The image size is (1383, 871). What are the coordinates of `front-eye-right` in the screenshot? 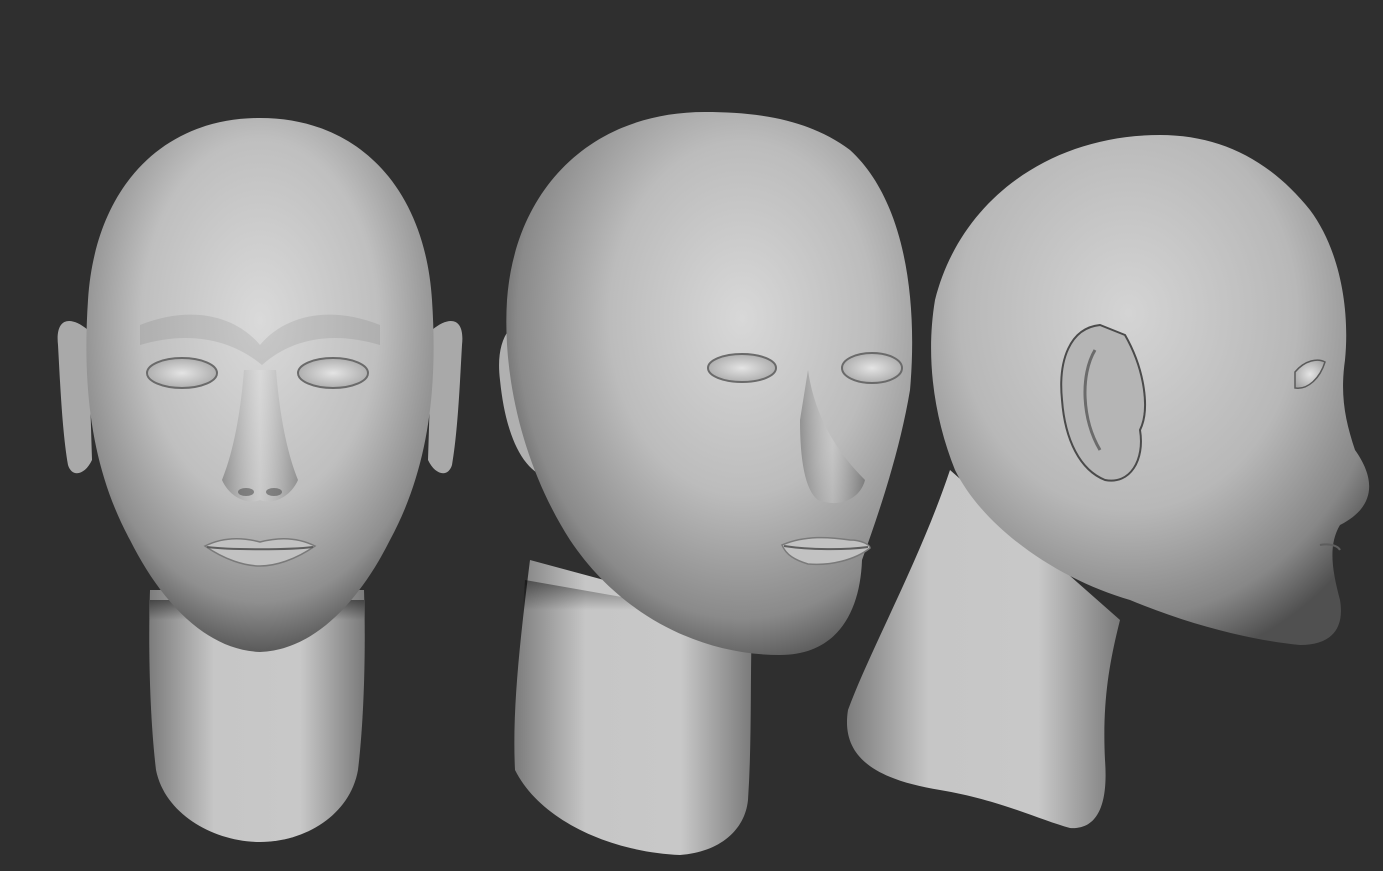 It's located at (333, 373).